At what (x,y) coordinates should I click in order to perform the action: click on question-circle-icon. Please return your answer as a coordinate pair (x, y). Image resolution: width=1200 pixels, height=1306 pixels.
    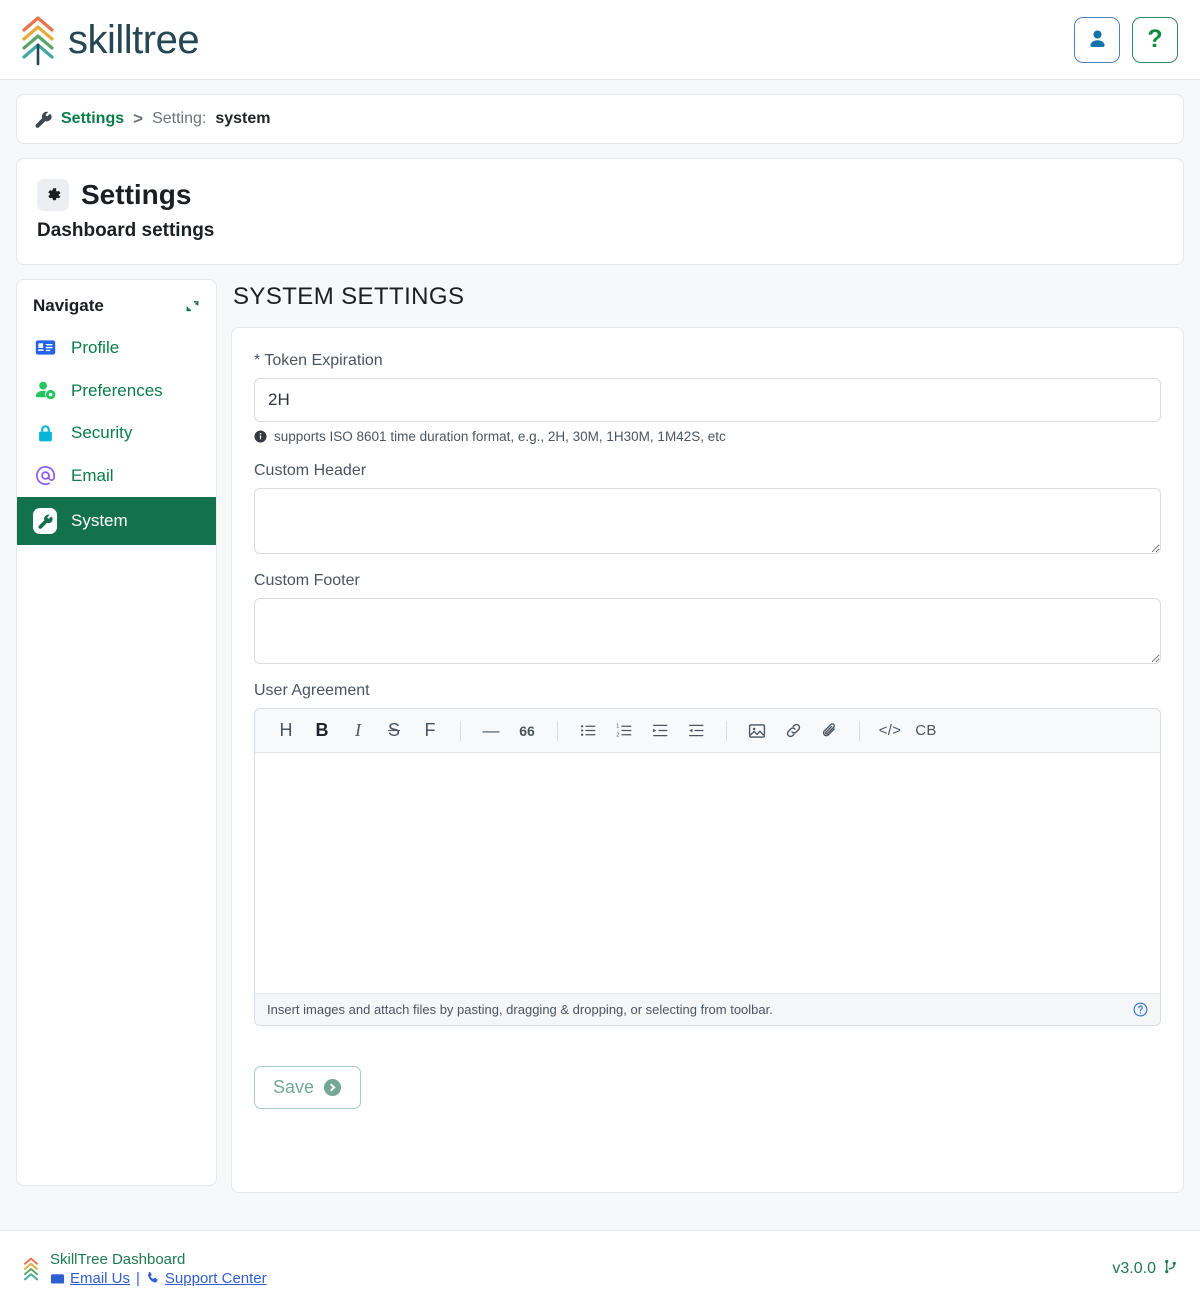
    Looking at the image, I should click on (1140, 1009).